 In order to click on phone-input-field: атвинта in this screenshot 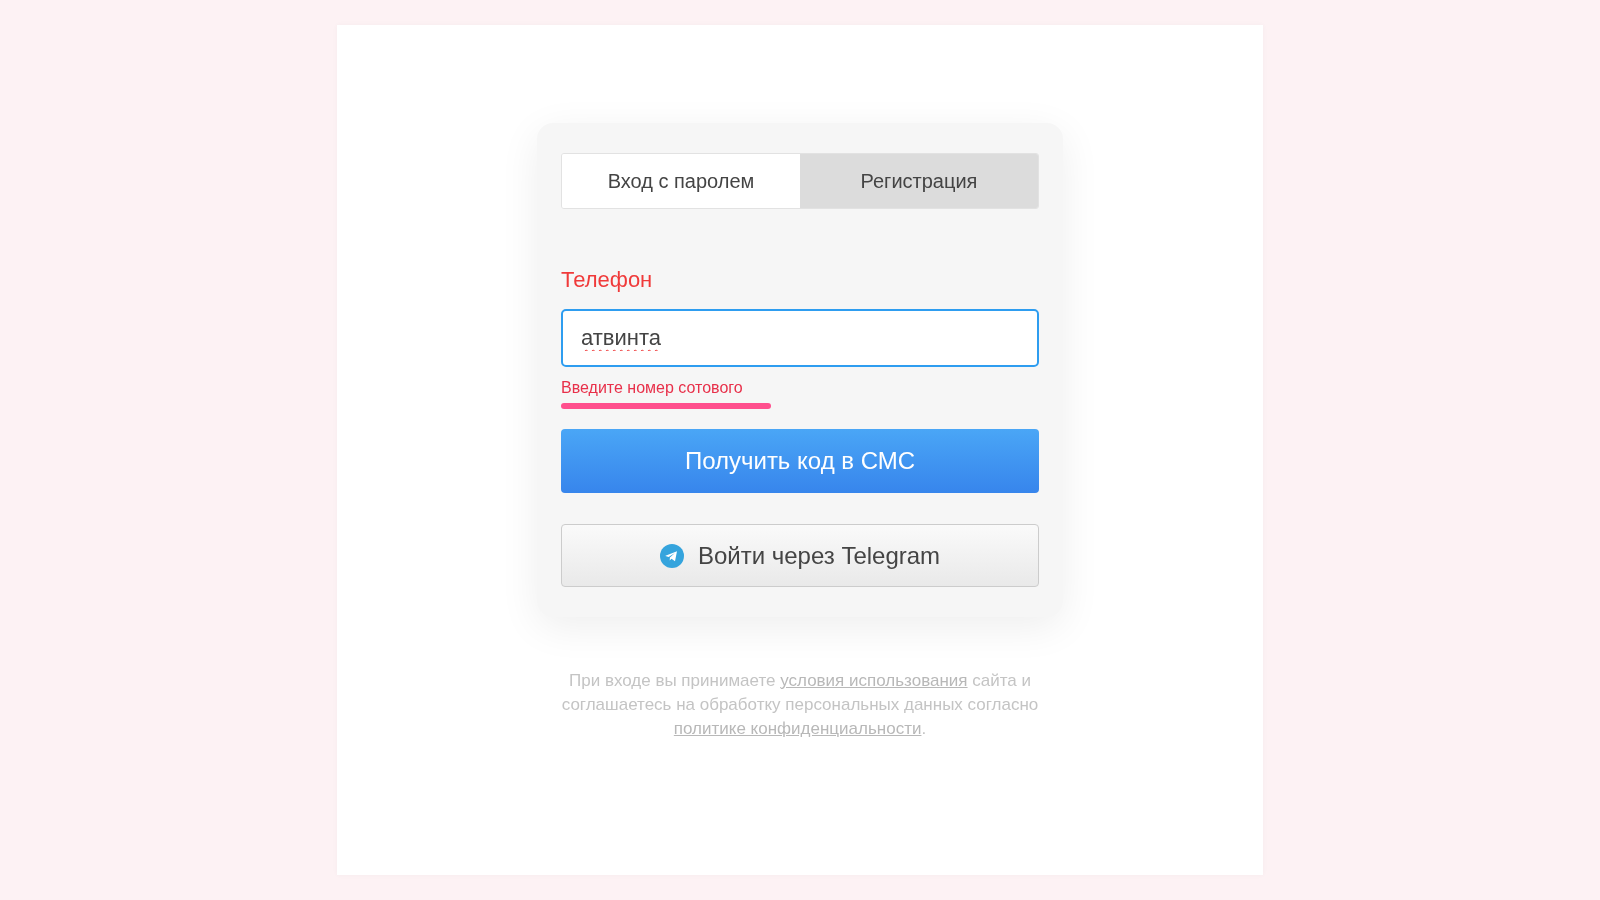, I will do `click(800, 338)`.